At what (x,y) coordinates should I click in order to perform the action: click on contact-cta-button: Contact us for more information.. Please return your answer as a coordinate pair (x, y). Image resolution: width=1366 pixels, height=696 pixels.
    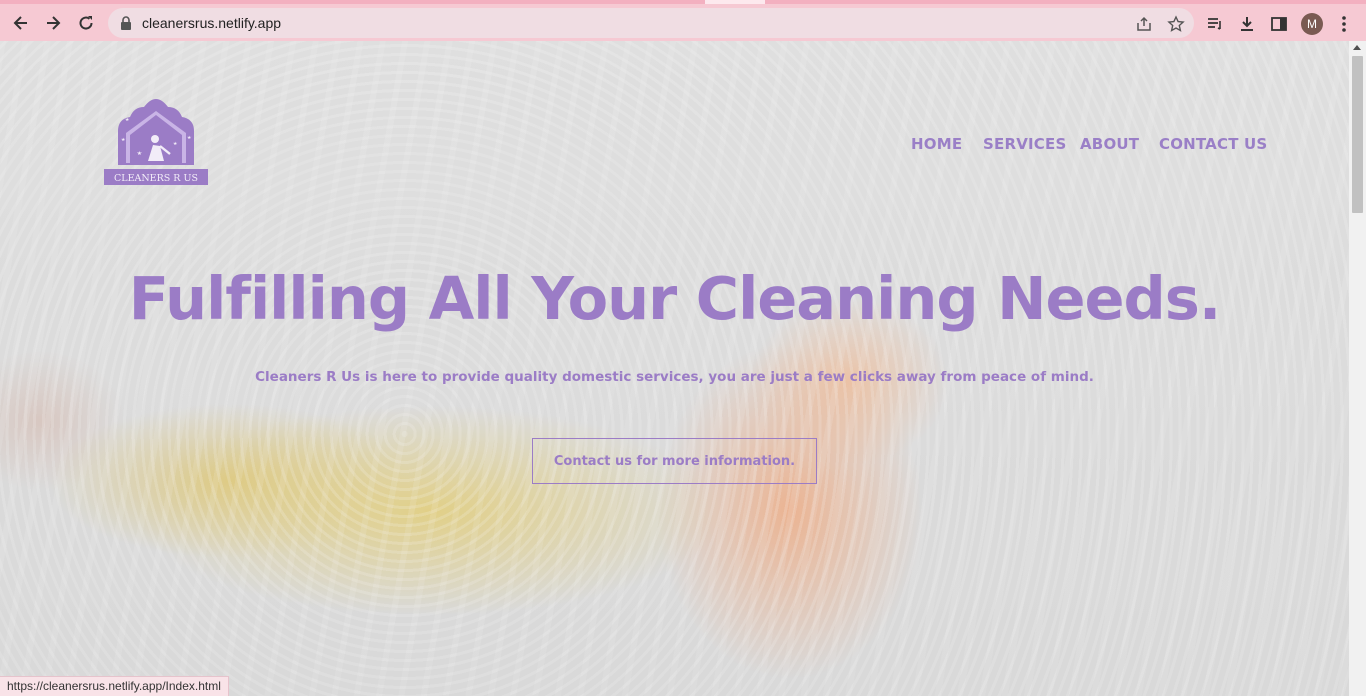
    Looking at the image, I should click on (674, 461).